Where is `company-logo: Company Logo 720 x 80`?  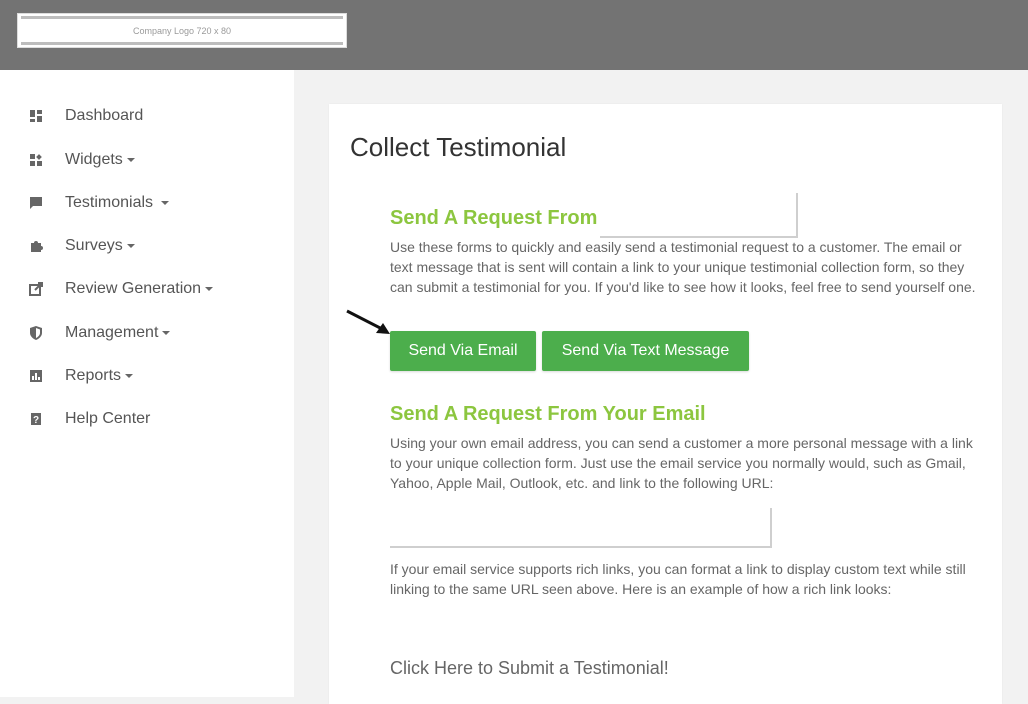 company-logo: Company Logo 720 x 80 is located at coordinates (182, 30).